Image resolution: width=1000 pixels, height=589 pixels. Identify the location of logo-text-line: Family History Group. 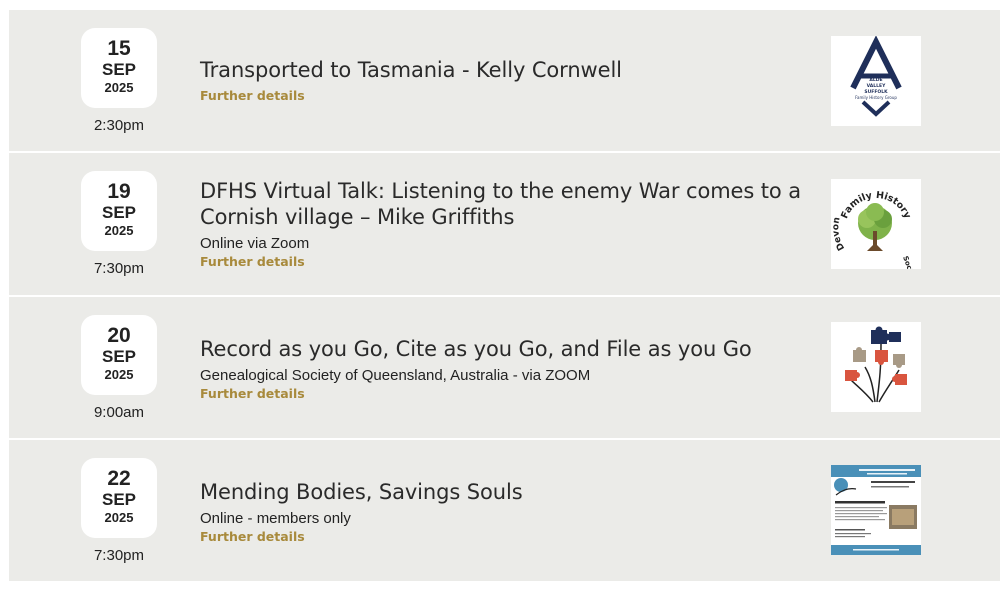
(876, 97).